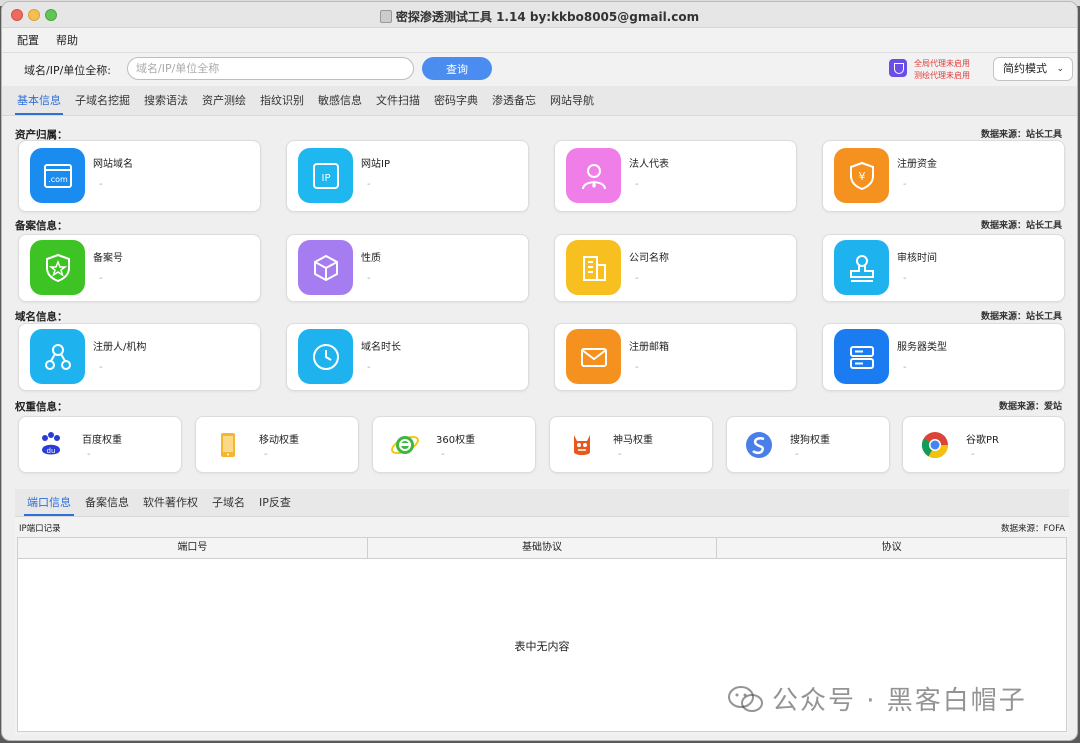  I want to click on shield-icon, so click(898, 68).